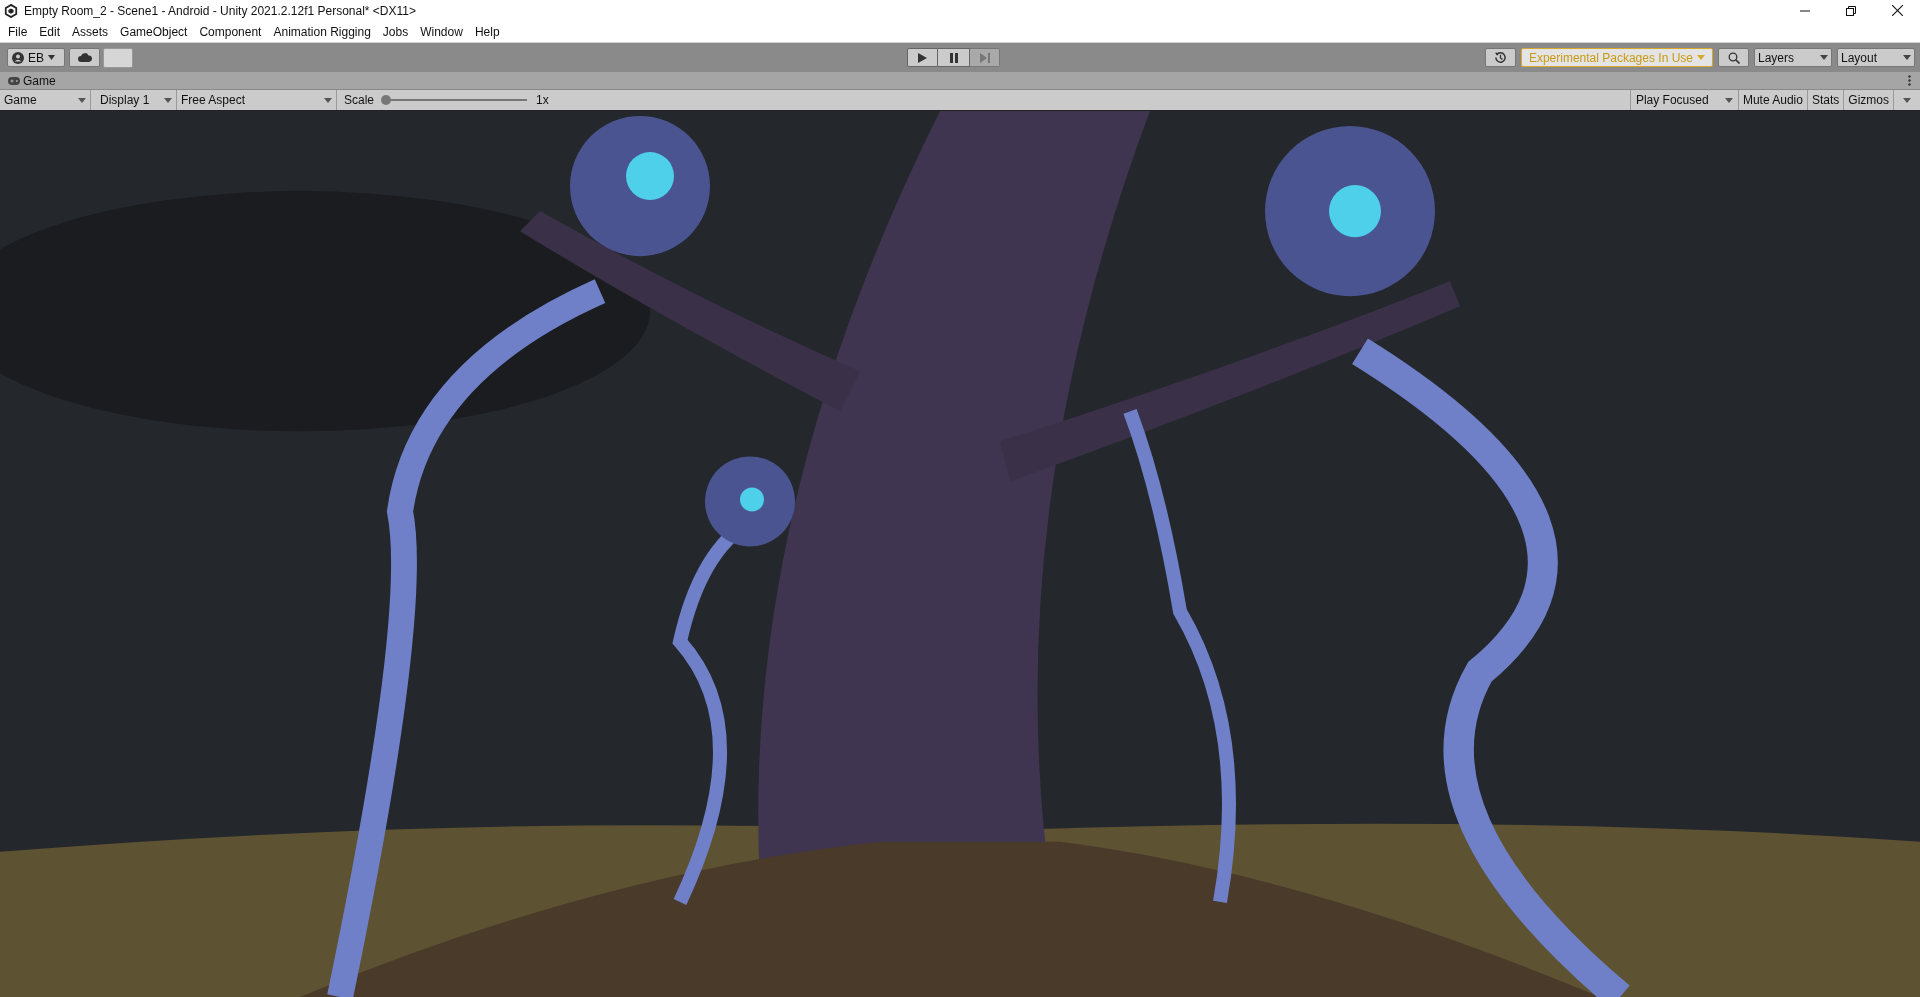 The width and height of the screenshot is (1920, 997). I want to click on layers-dropdown: Layers, so click(1793, 57).